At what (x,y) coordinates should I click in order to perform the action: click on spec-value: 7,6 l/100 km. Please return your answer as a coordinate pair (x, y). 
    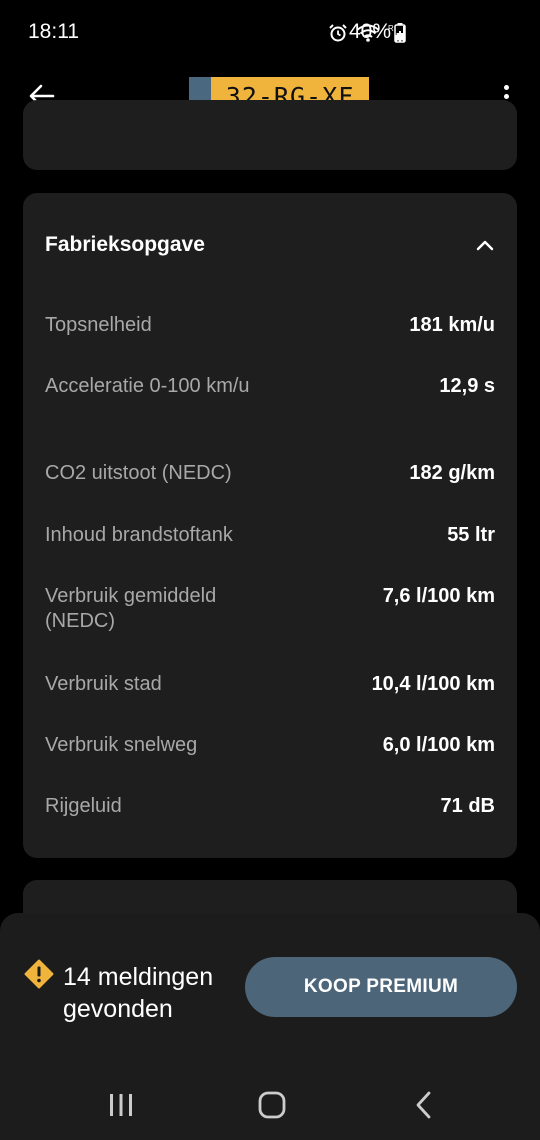
    Looking at the image, I should click on (438, 596).